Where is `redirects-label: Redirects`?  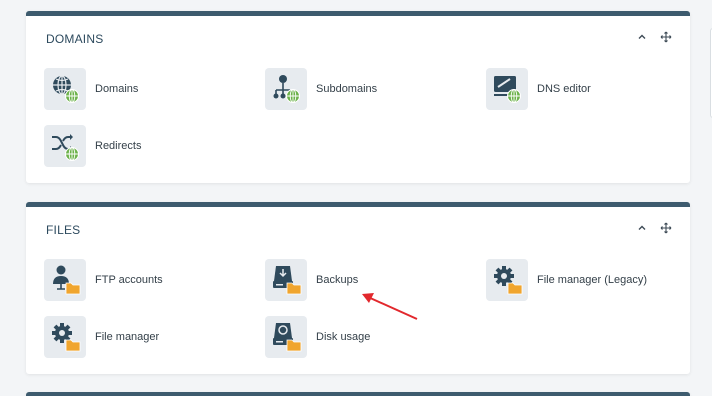 redirects-label: Redirects is located at coordinates (118, 146).